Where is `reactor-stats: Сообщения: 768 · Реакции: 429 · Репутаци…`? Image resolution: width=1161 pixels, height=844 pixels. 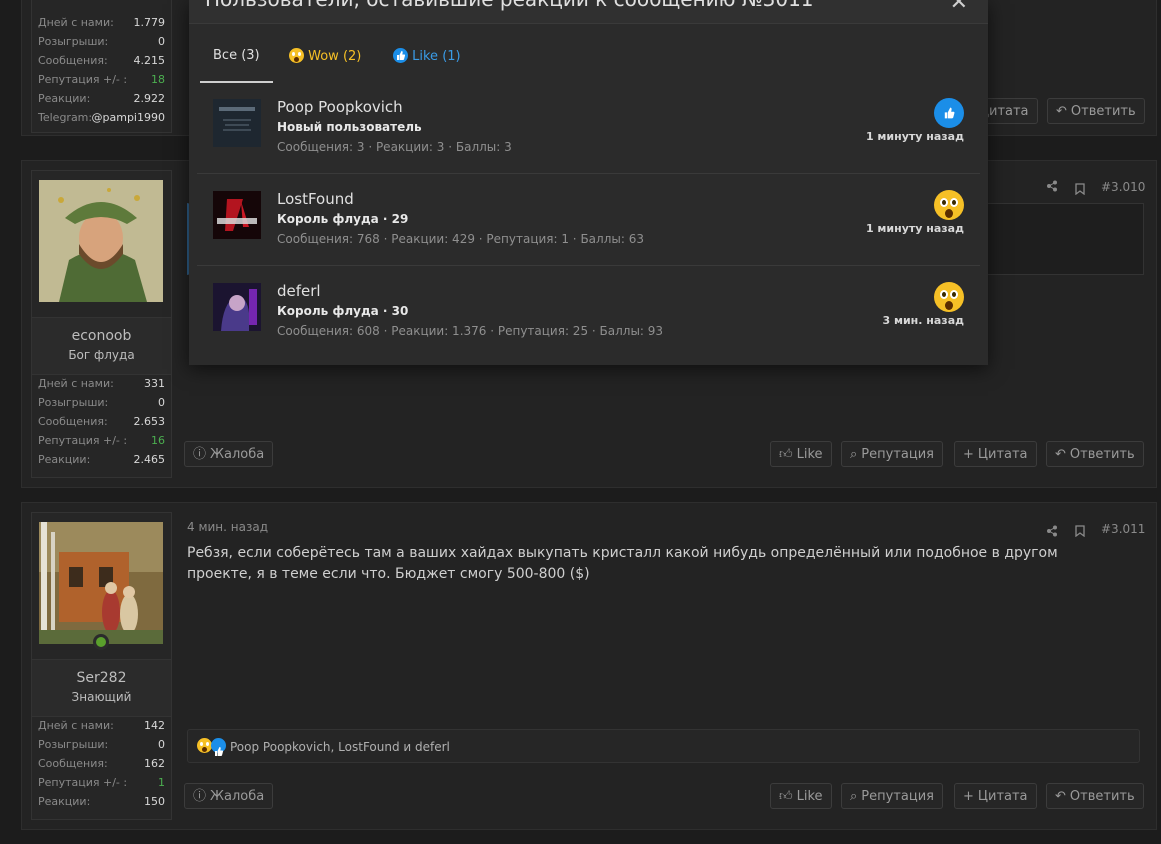
reactor-stats: Сообщения: 768 · Реакции: 429 · Репутаци… is located at coordinates (460, 239).